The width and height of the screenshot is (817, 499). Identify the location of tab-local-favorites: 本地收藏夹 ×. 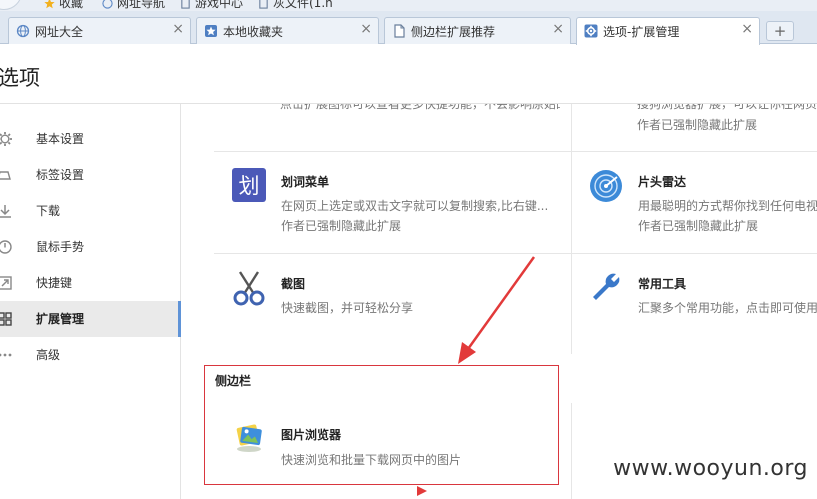
(287, 30).